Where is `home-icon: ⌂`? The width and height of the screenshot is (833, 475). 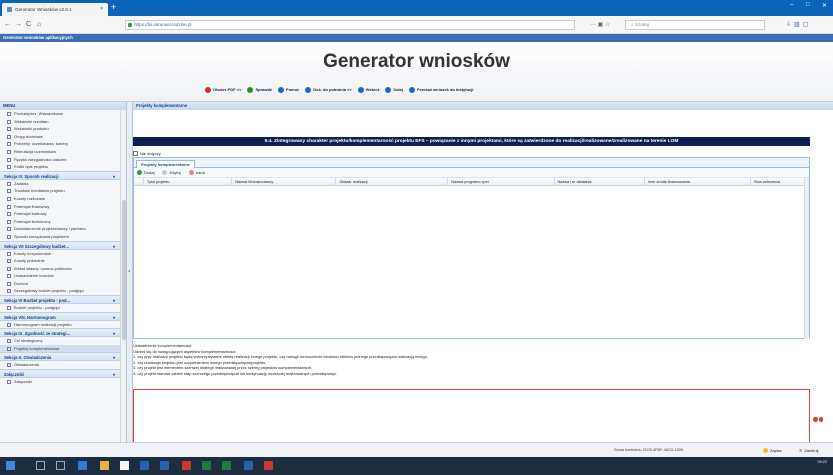 home-icon: ⌂ is located at coordinates (39, 24).